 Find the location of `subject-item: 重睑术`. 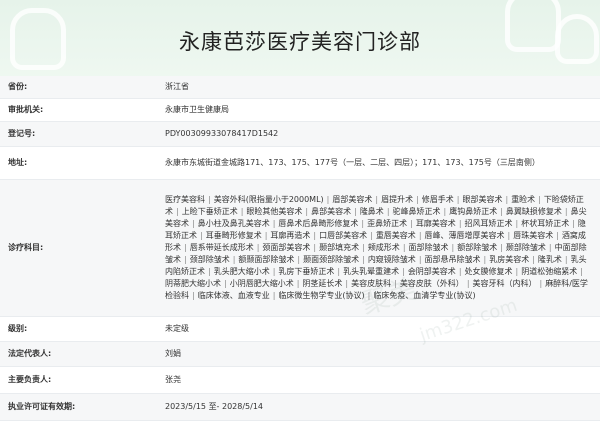

subject-item: 重睑术 is located at coordinates (523, 200).